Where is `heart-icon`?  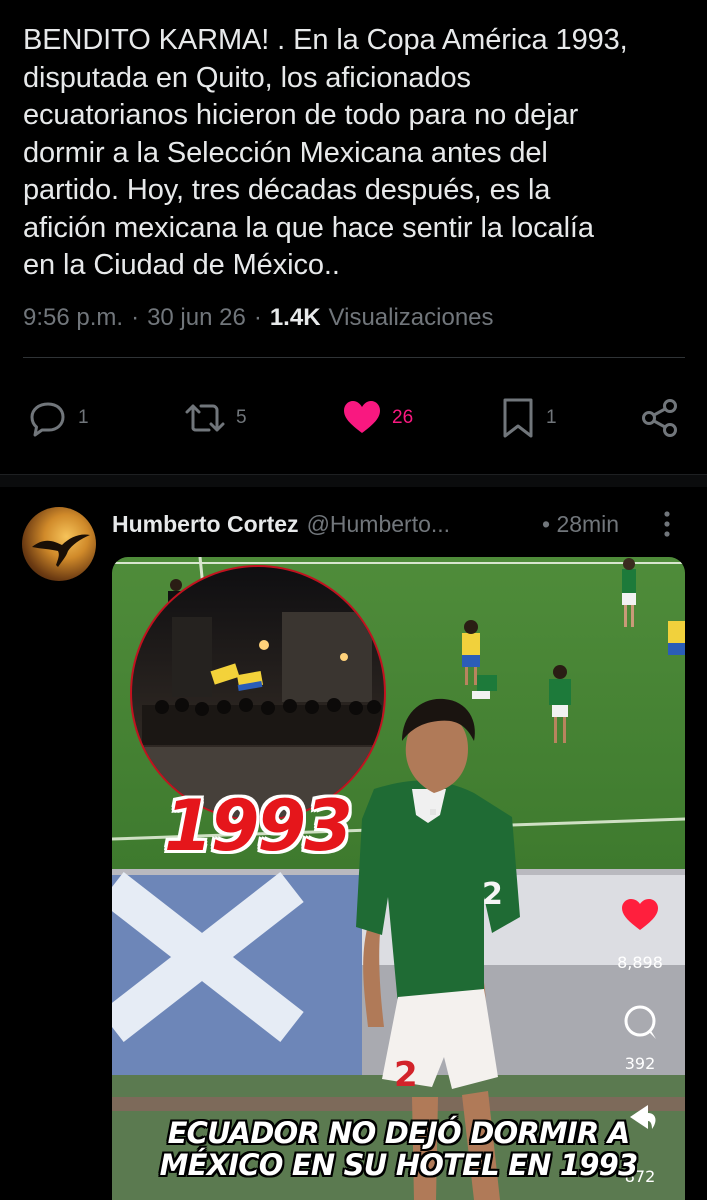
heart-icon is located at coordinates (362, 418).